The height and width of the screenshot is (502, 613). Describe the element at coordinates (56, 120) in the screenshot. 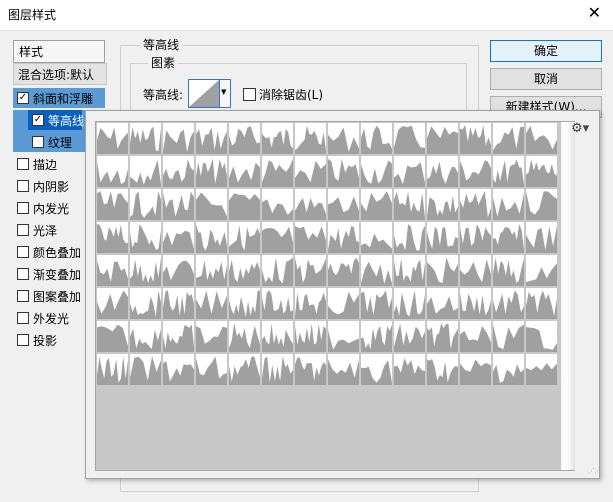

I see `style-item-contour: ✓ 等高线` at that location.